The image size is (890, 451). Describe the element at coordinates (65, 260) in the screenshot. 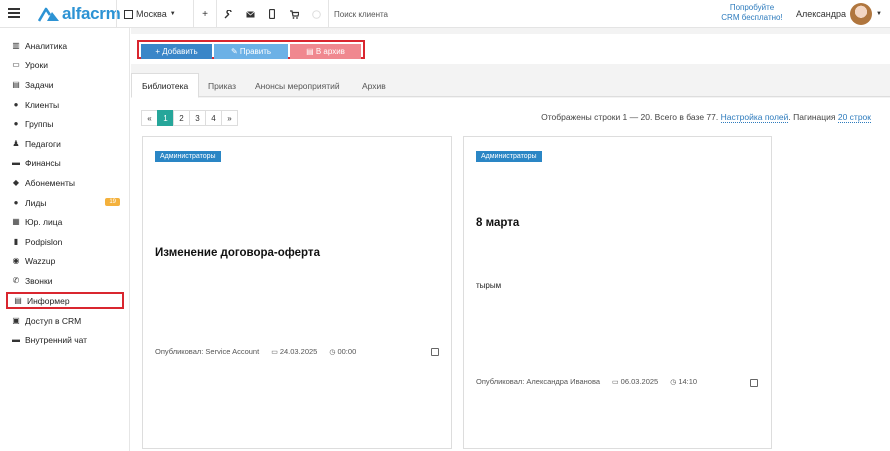

I see `sidebar-item-12: ◉ Wazzup` at that location.